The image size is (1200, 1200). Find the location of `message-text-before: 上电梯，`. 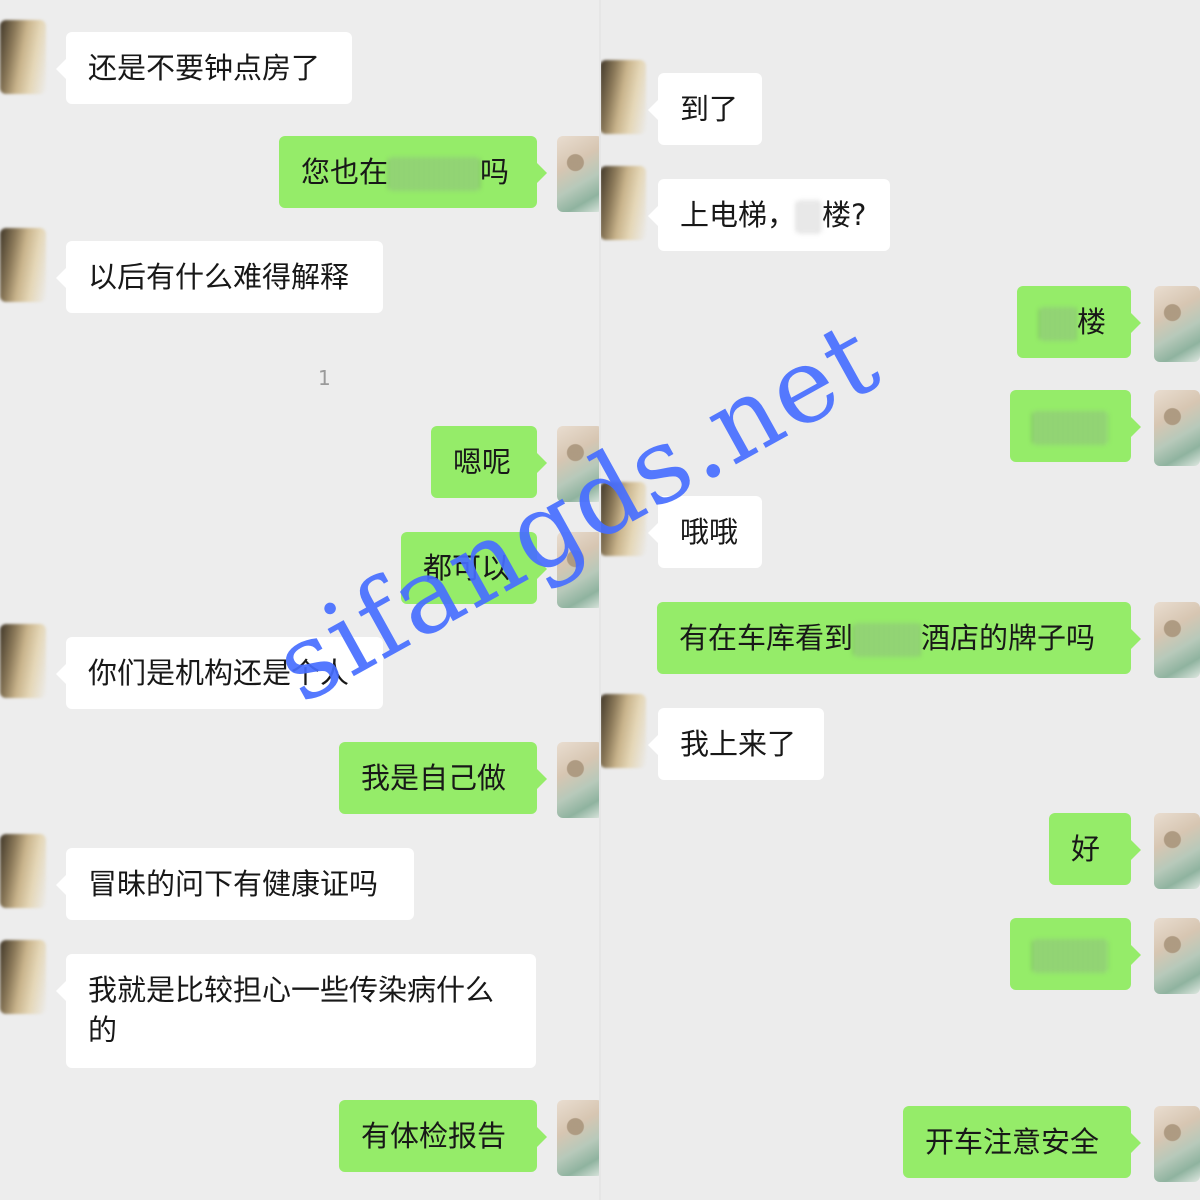

message-text-before: 上电梯， is located at coordinates (738, 215).